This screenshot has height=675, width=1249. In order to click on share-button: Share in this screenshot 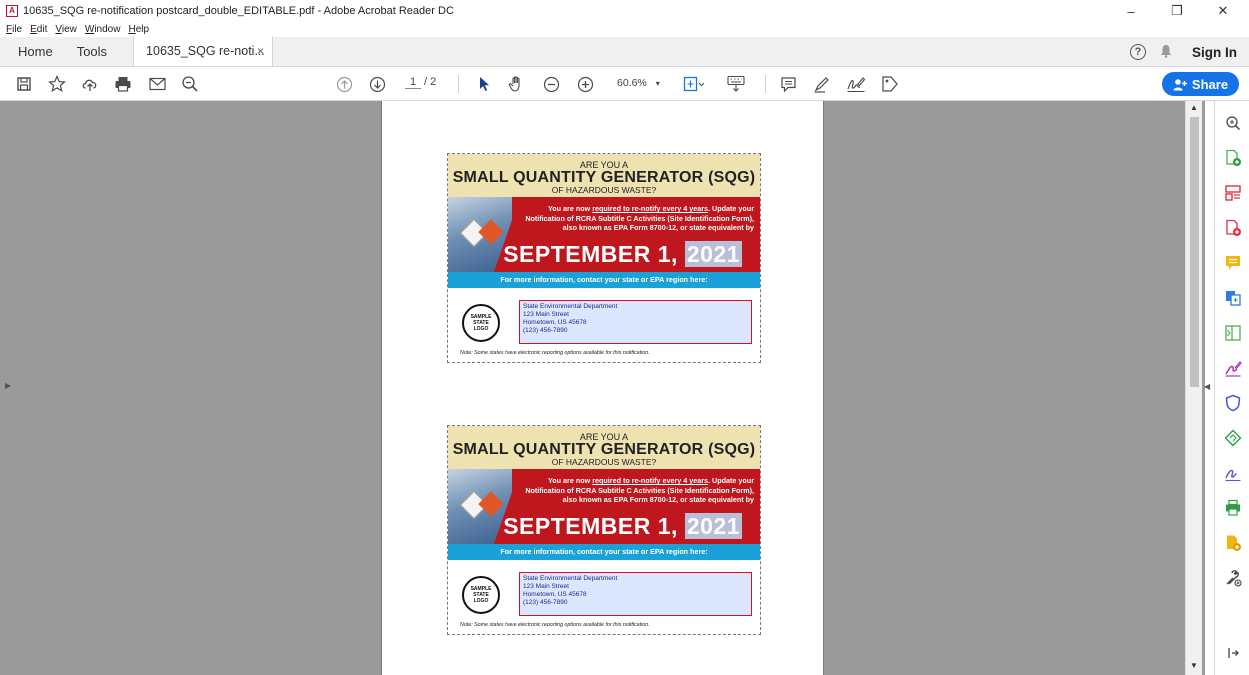, I will do `click(1200, 84)`.